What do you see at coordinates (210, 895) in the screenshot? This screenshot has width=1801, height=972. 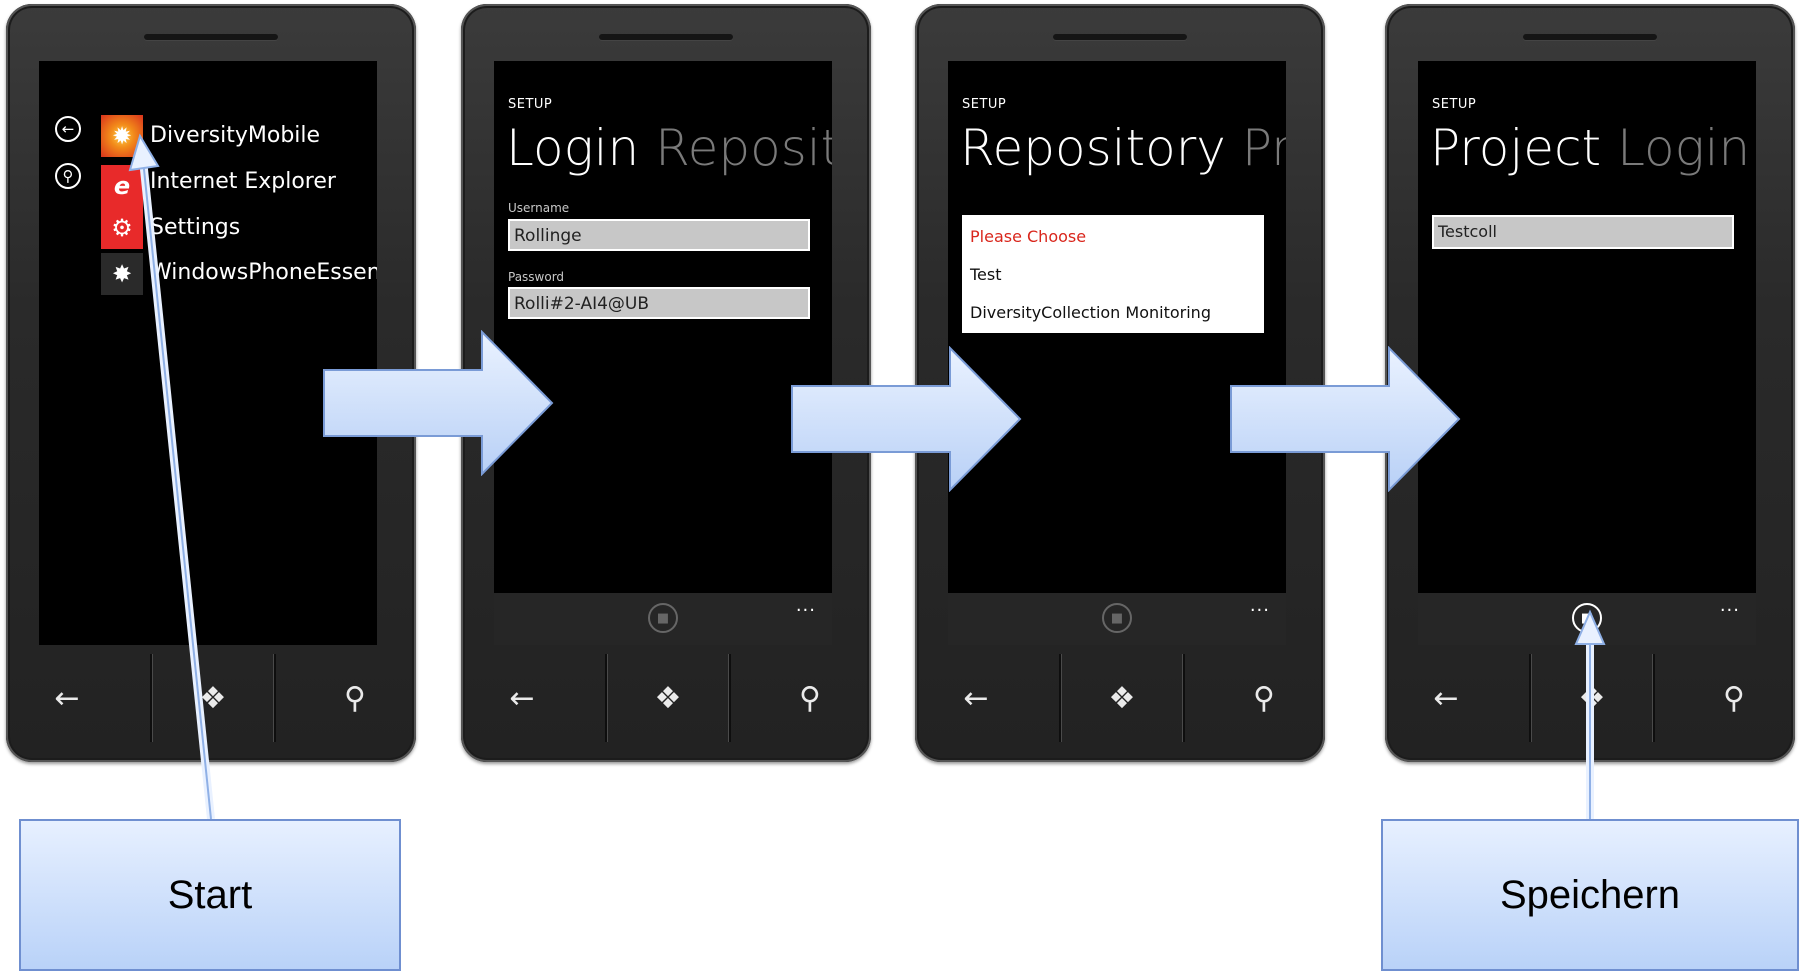 I see `start-callout: Start` at bounding box center [210, 895].